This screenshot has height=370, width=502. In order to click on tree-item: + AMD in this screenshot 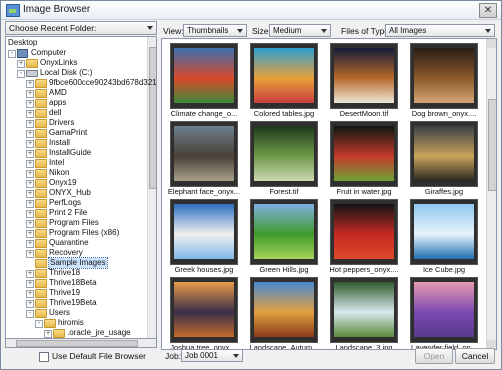, I will do `click(77, 93)`.